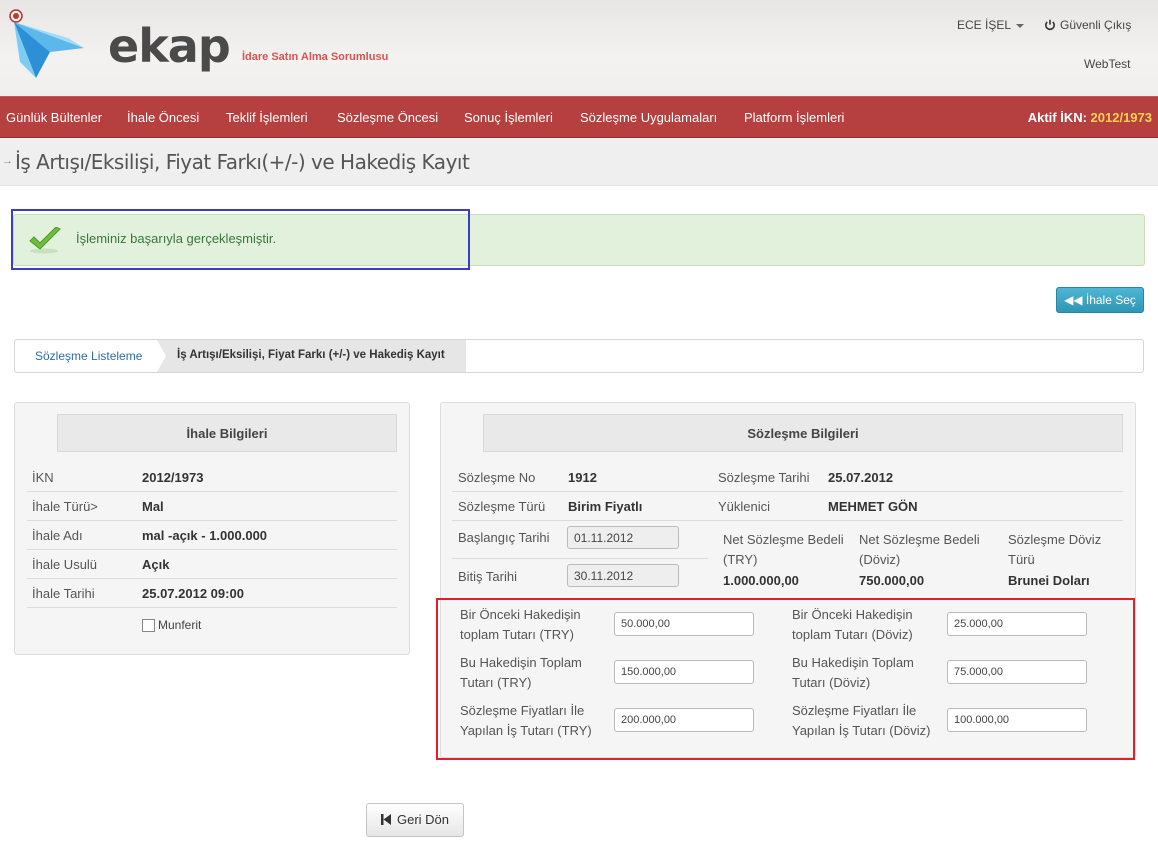  I want to click on tender-method-value: Açık, so click(156, 564).